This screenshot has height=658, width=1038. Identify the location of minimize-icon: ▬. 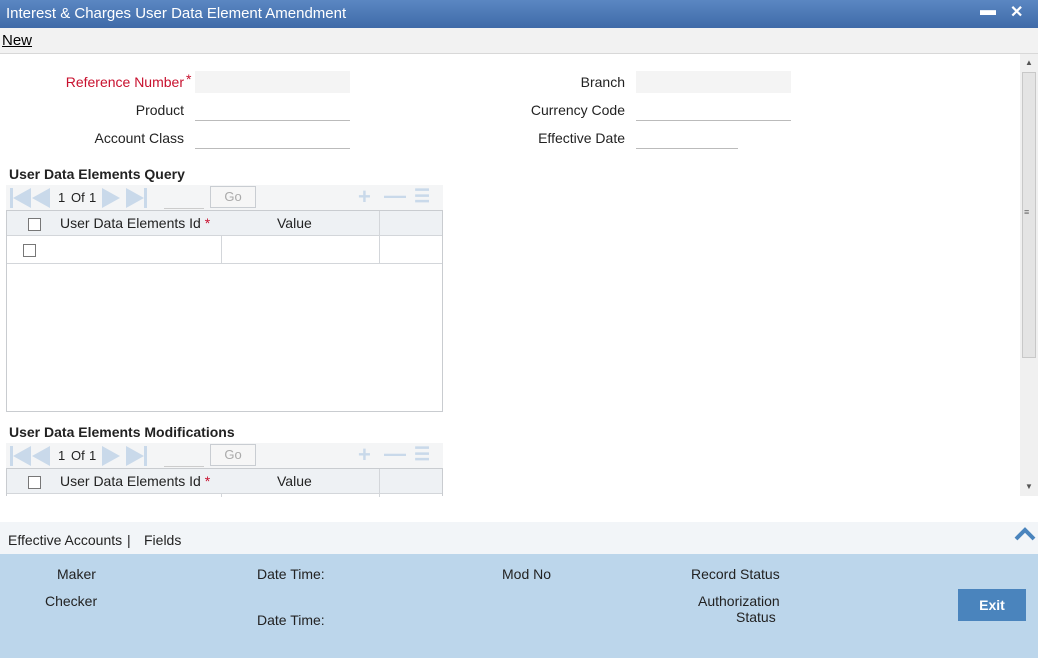
(988, 11).